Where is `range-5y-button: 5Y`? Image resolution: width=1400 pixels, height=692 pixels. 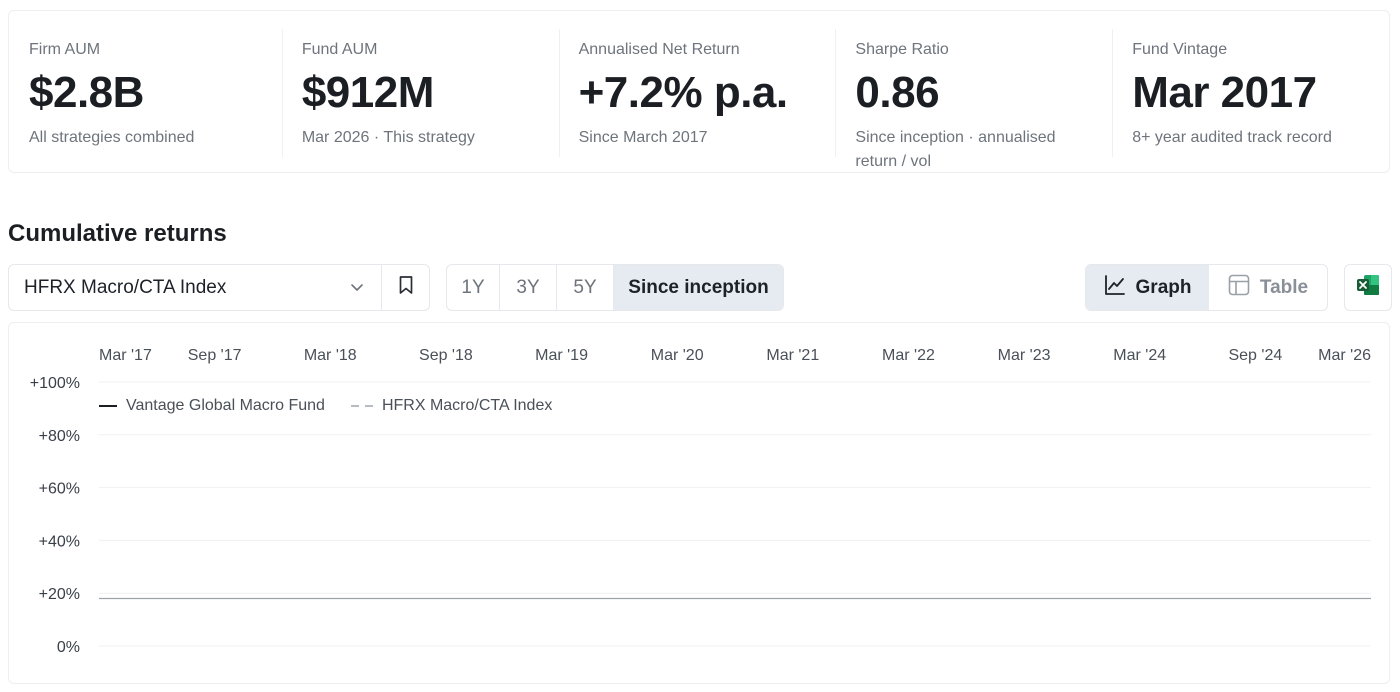
range-5y-button: 5Y is located at coordinates (585, 287).